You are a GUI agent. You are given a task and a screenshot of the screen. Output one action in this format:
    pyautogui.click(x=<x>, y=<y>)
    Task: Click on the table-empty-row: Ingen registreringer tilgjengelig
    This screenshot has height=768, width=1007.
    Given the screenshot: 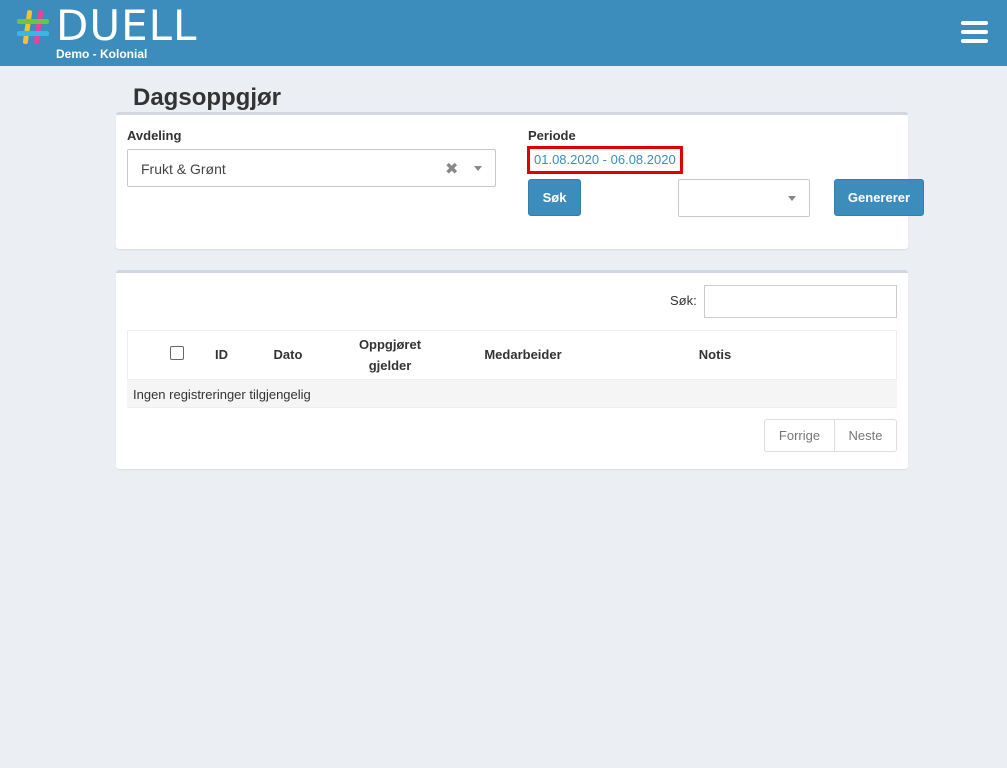 What is the action you would take?
    pyautogui.click(x=512, y=394)
    